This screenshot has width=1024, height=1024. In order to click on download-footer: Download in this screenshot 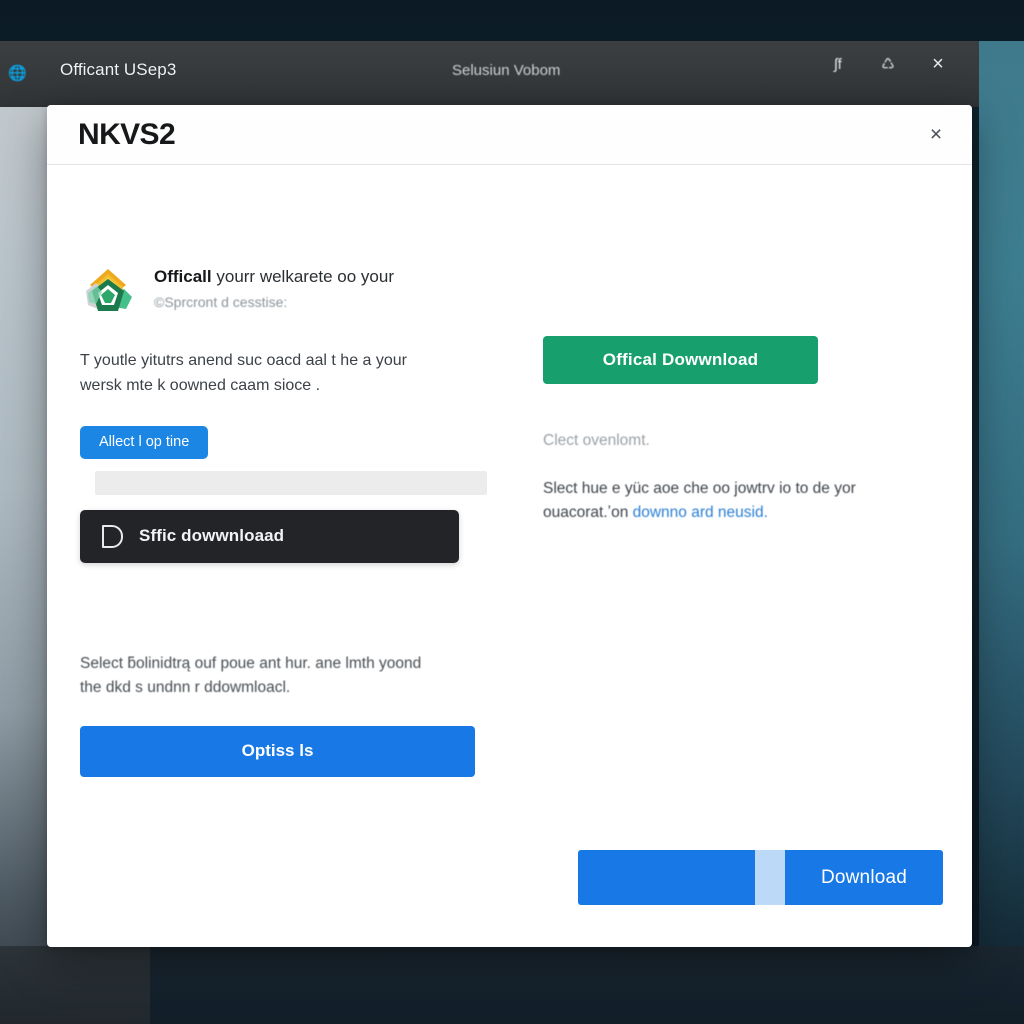, I will do `click(760, 877)`.